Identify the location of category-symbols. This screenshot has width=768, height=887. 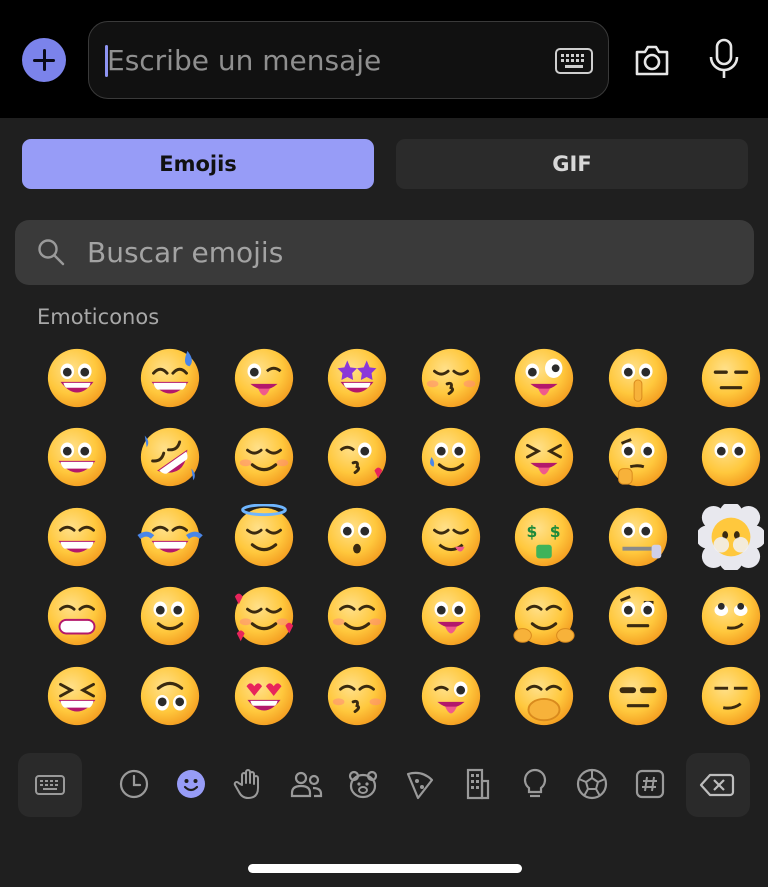
(650, 784).